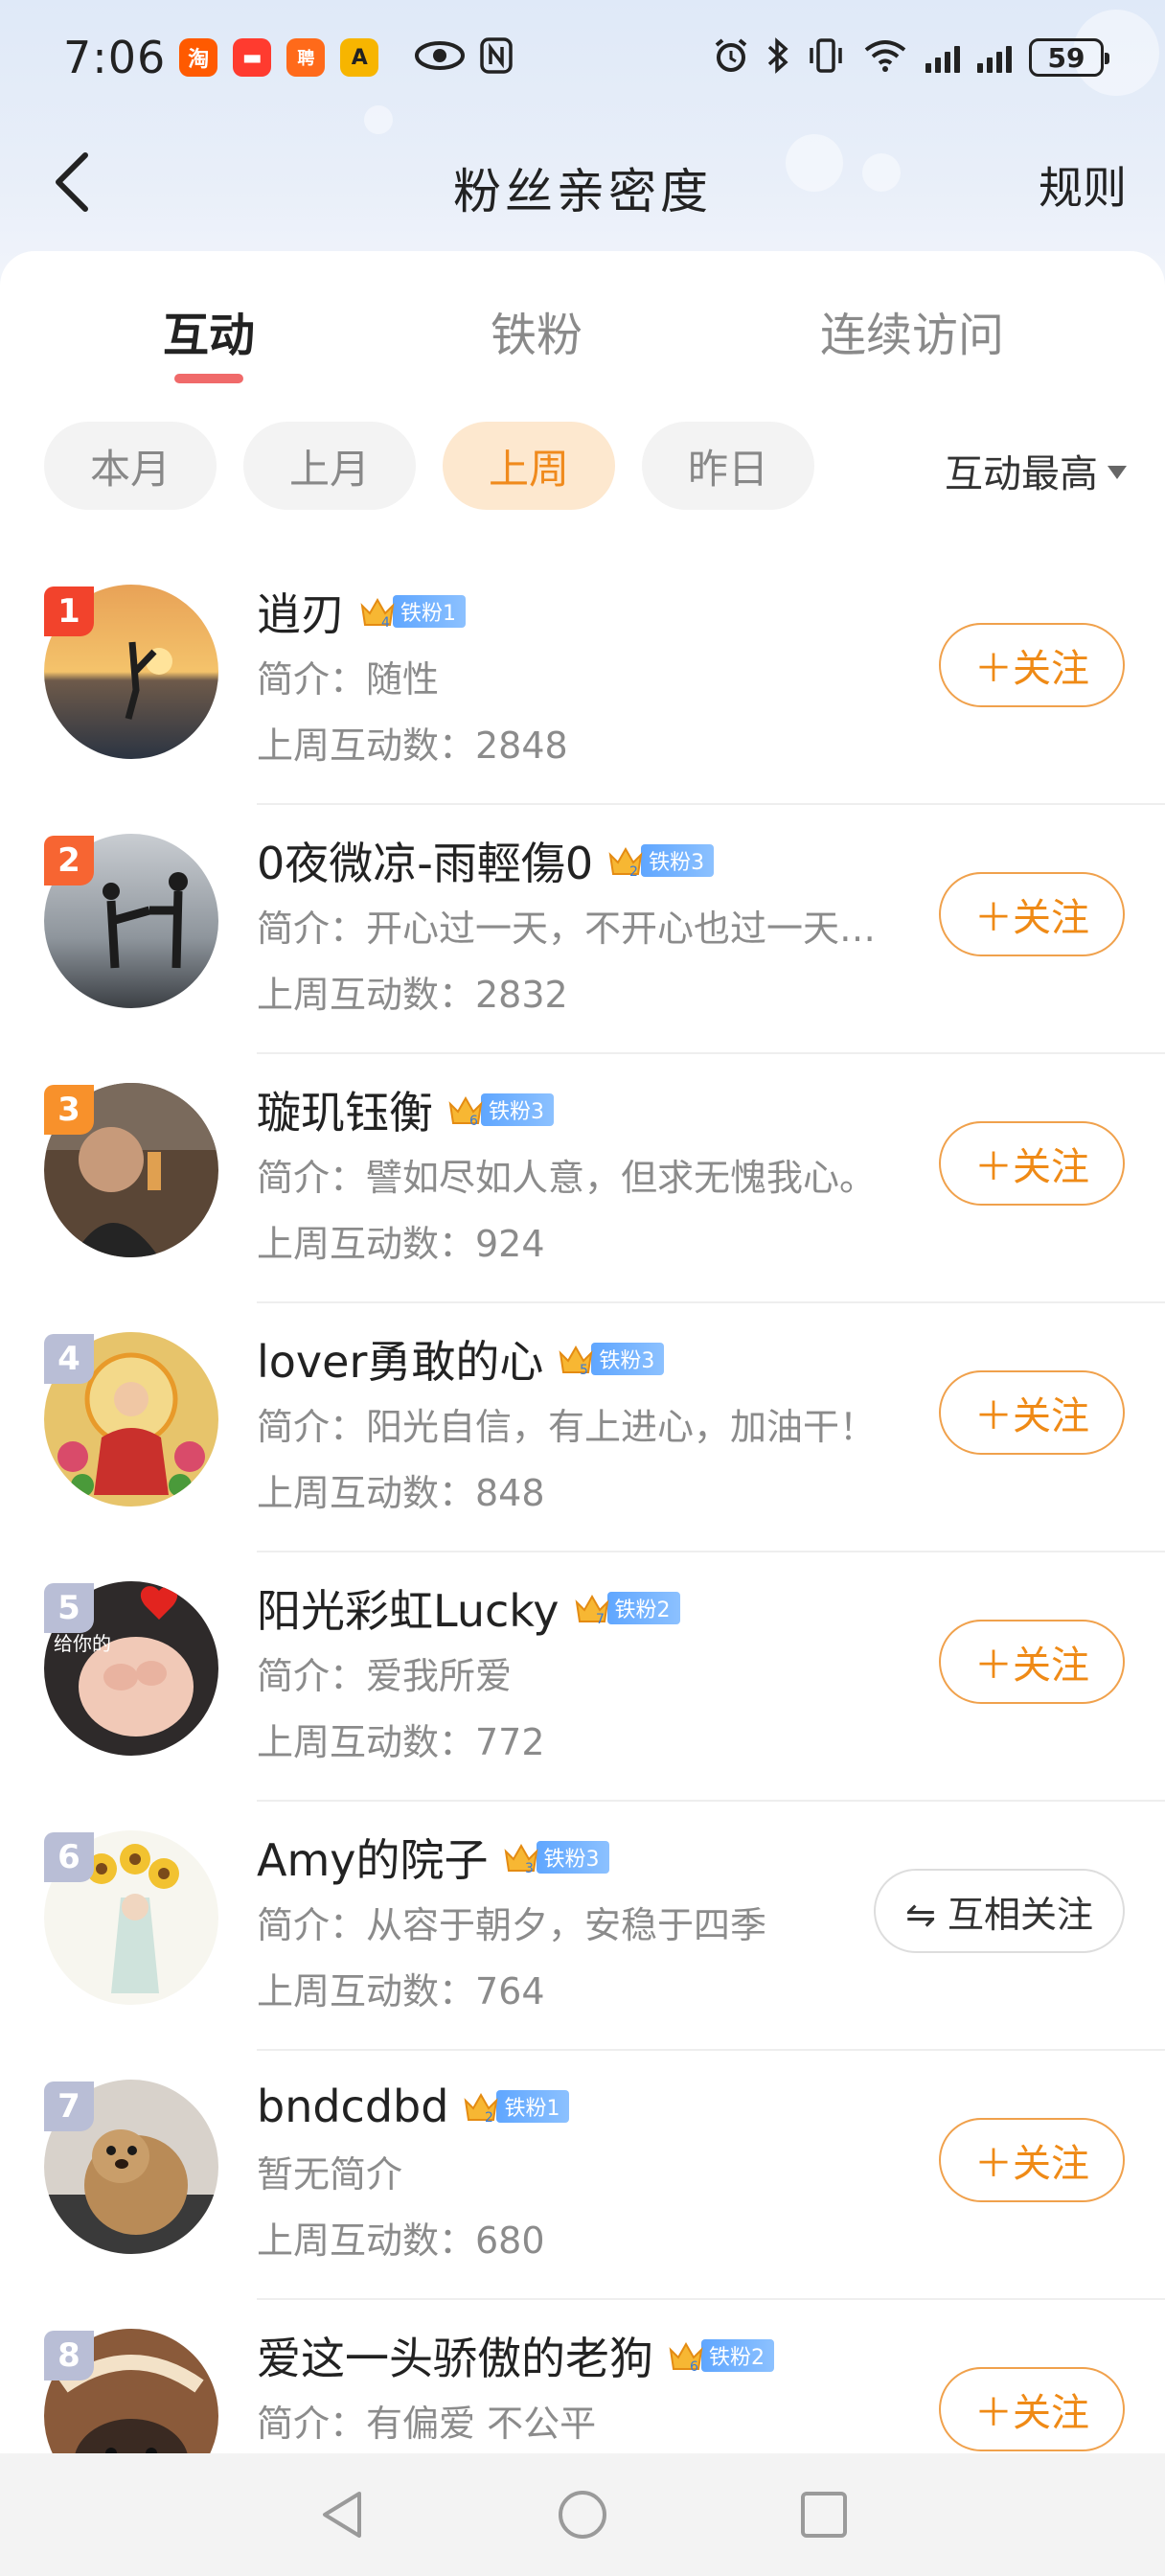  Describe the element at coordinates (425, 860) in the screenshot. I see `fan-name: 0夜微凉-雨輕傷0` at that location.